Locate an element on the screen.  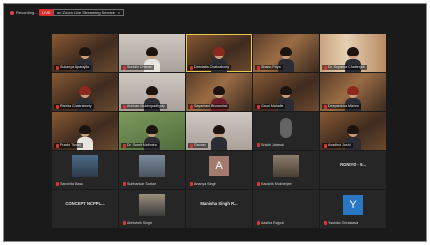
participant-tile: Sayantani Bhowmick is located at coordinates (219, 92).